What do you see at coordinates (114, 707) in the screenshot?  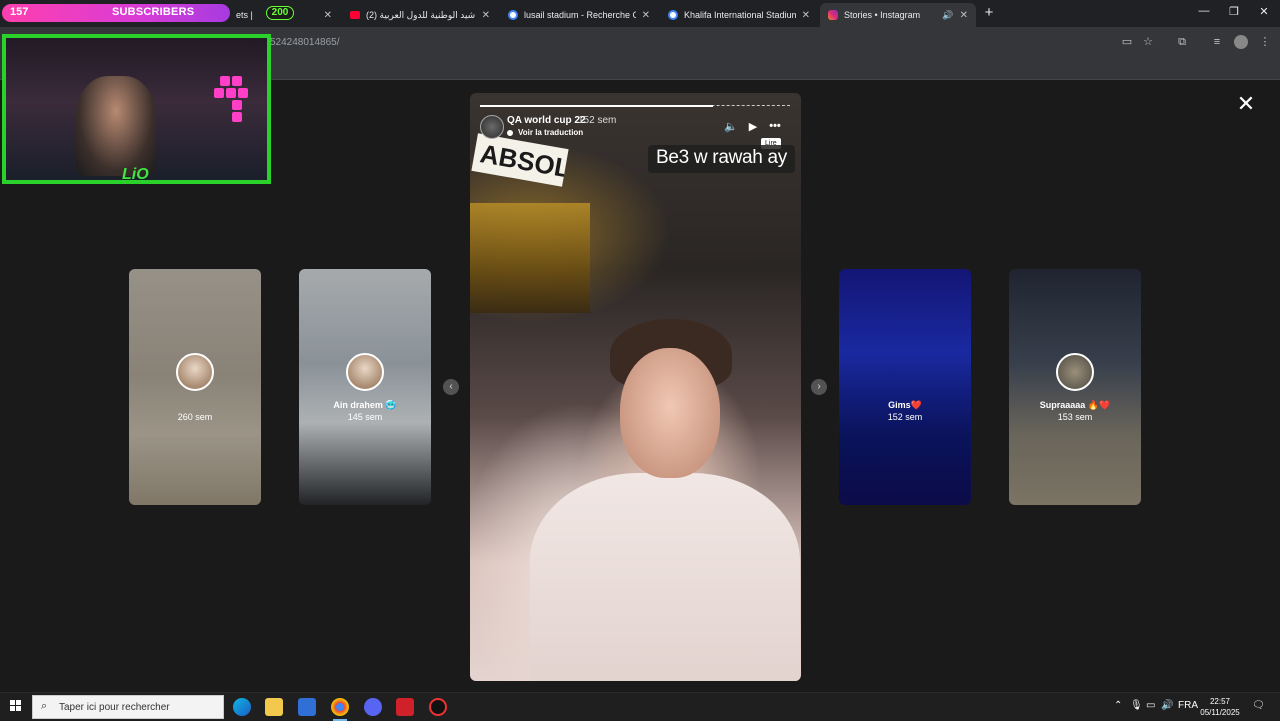 I see `search-placeholder: Taper ici pour rechercher` at bounding box center [114, 707].